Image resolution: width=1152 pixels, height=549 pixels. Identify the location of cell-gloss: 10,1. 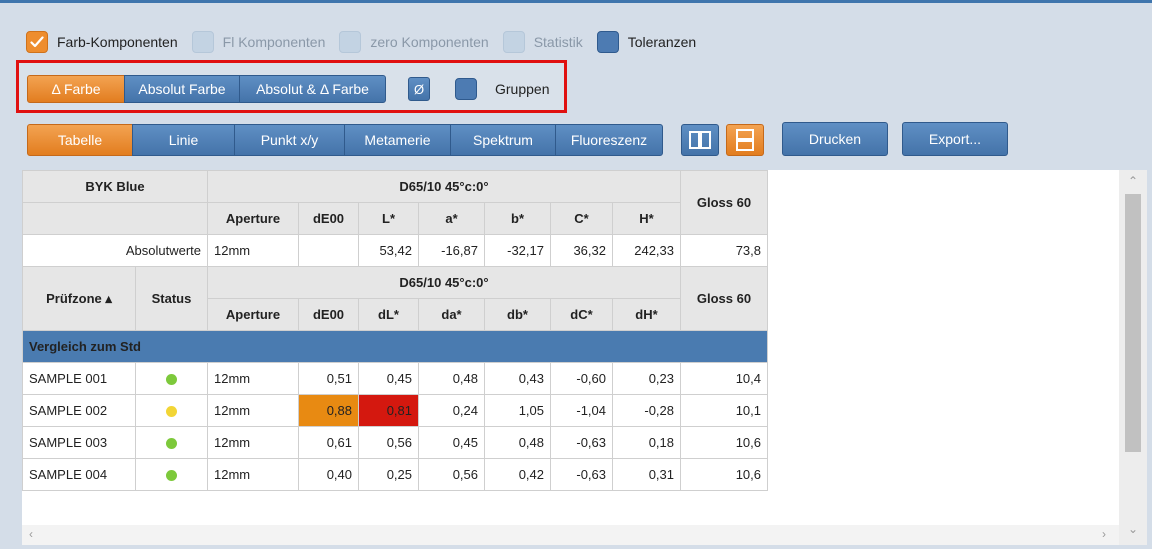
(724, 410).